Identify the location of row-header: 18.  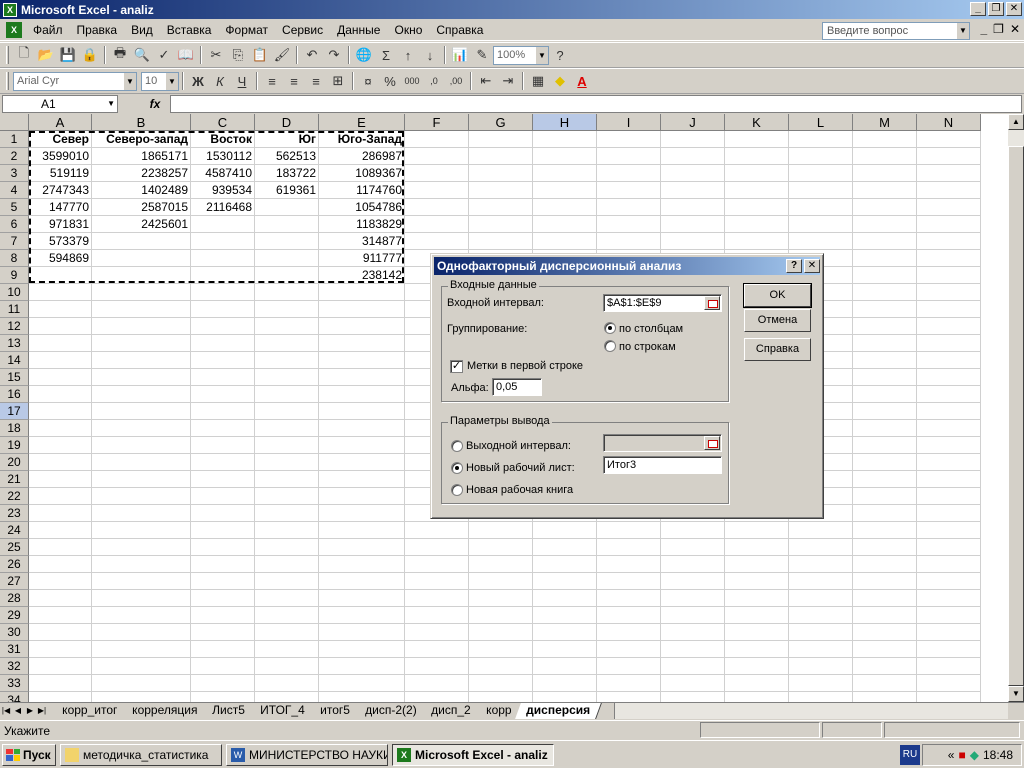
(14, 428).